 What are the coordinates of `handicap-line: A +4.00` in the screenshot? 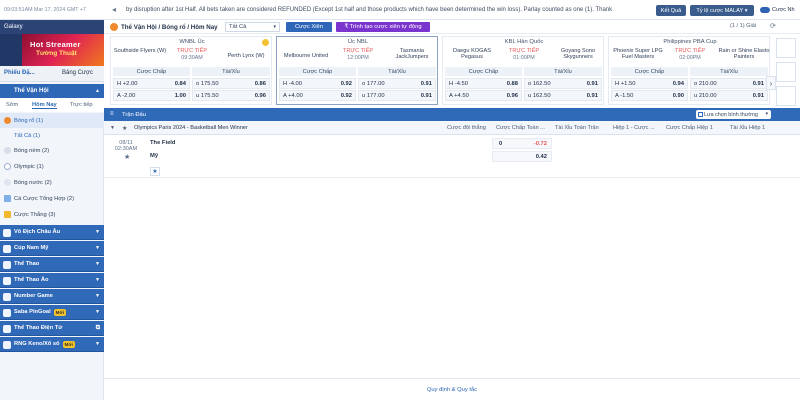 It's located at (293, 96).